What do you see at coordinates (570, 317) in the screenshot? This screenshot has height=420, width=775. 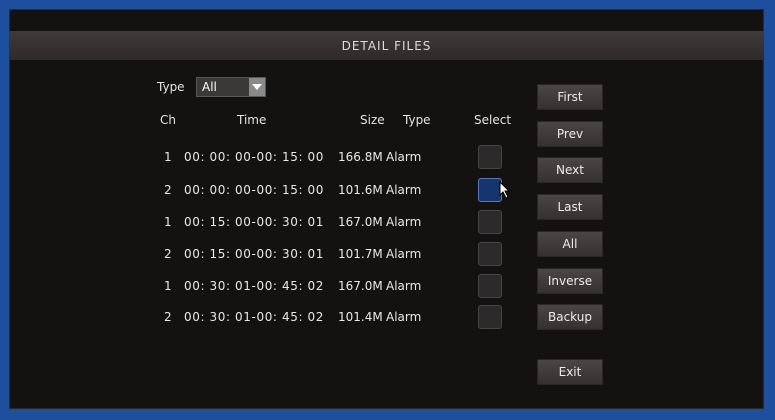 I see `backup-button: Backup` at bounding box center [570, 317].